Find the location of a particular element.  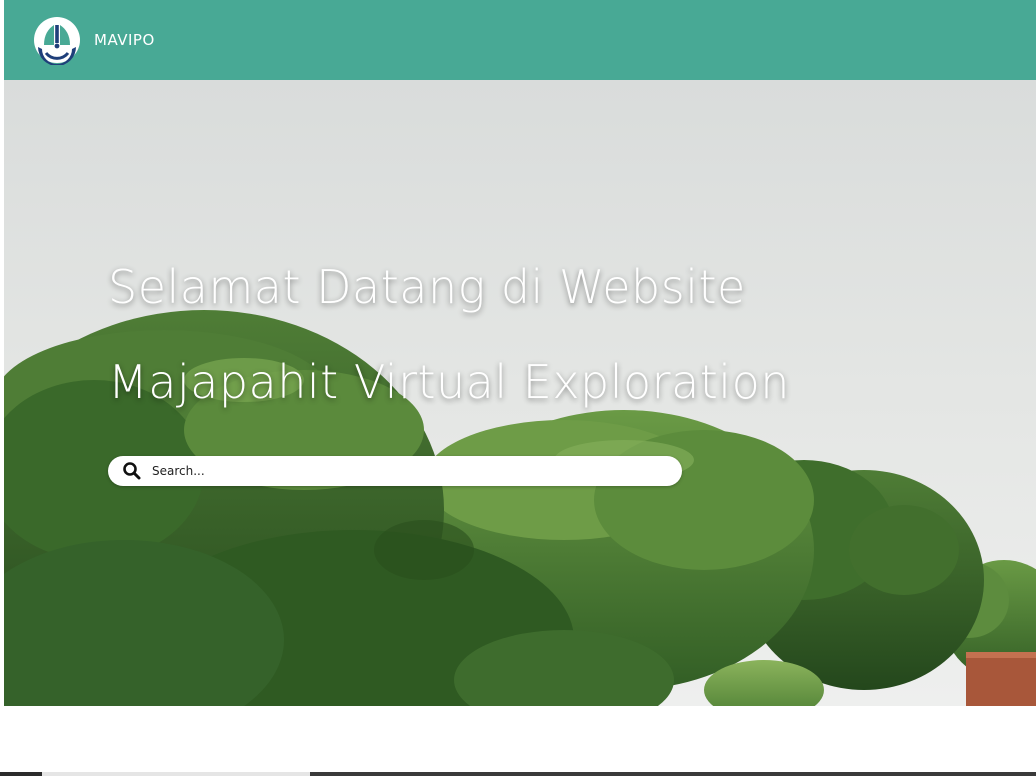

search-bar is located at coordinates (395, 471).